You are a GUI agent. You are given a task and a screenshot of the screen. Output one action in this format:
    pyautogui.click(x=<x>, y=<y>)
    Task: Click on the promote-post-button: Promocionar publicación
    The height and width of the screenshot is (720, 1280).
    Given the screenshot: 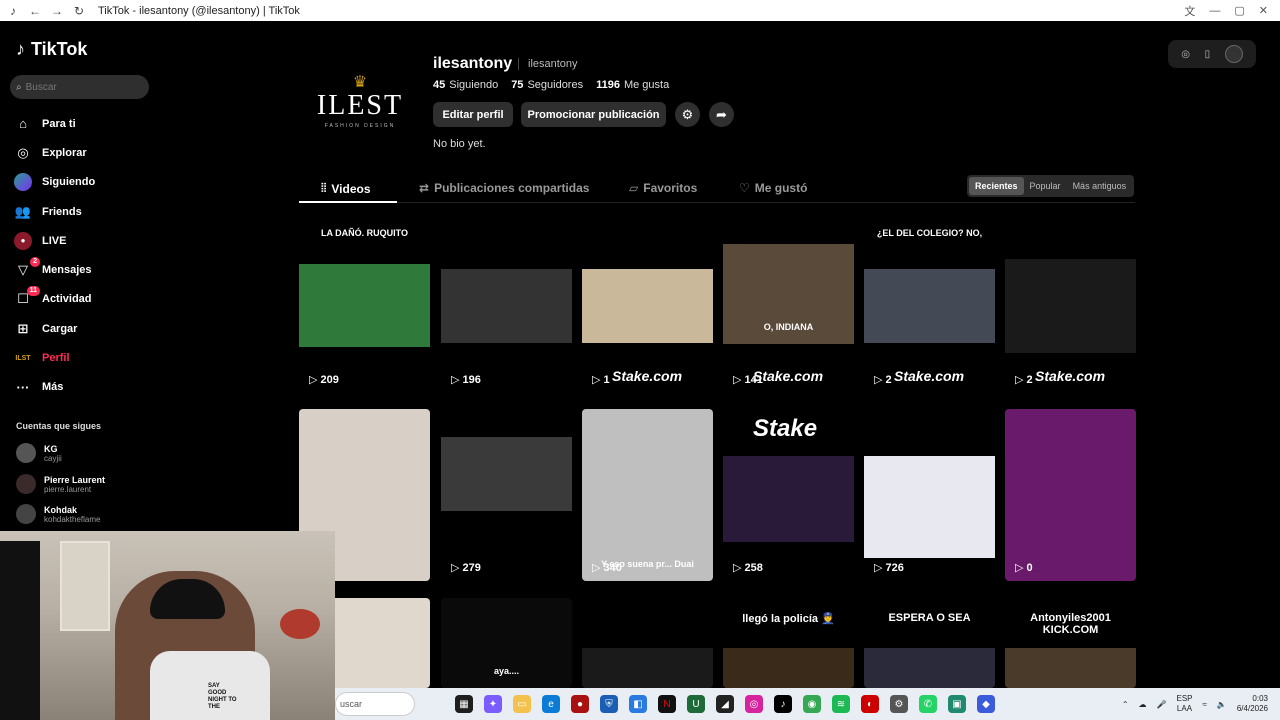 What is the action you would take?
    pyautogui.click(x=593, y=114)
    